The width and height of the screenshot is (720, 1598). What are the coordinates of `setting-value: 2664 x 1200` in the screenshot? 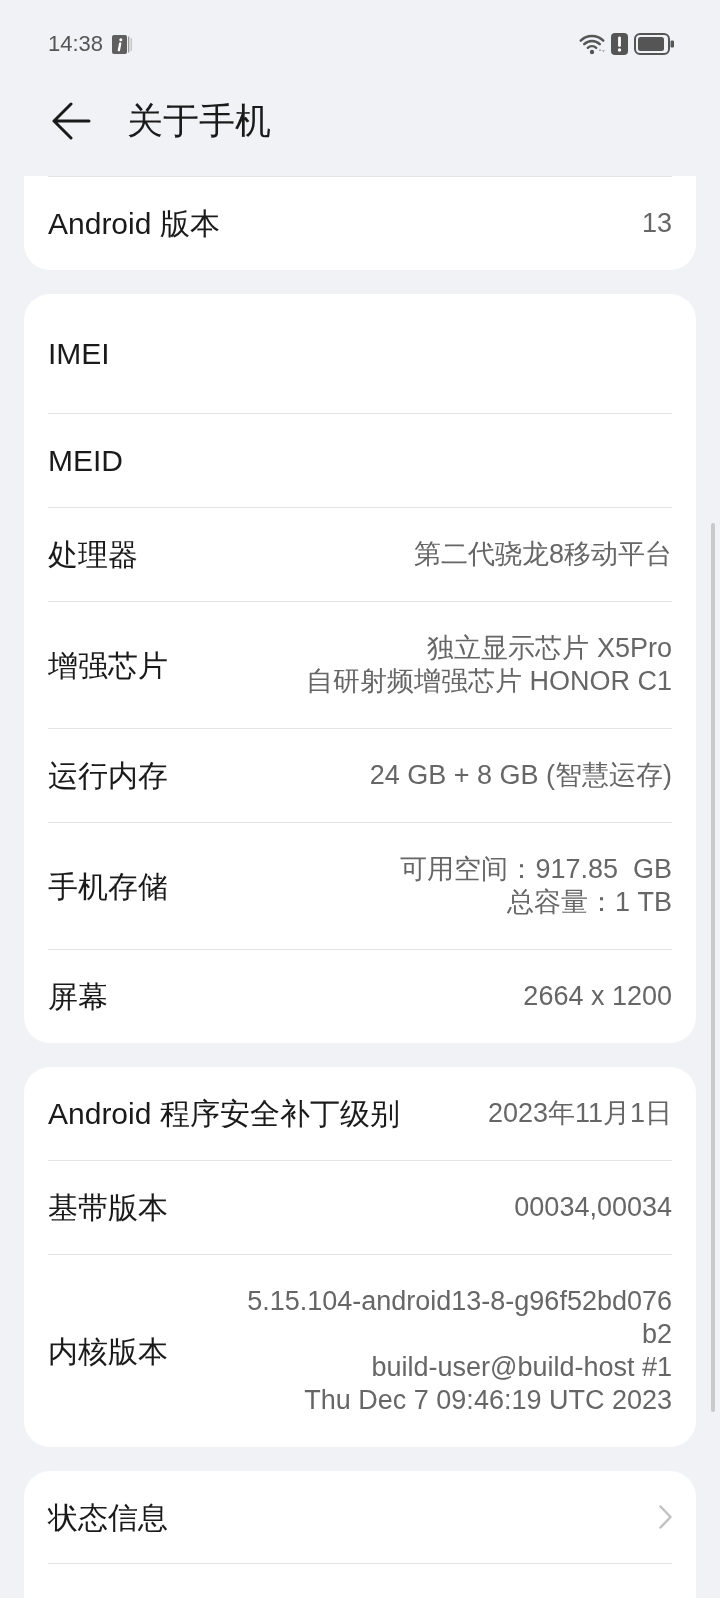 It's located at (597, 996).